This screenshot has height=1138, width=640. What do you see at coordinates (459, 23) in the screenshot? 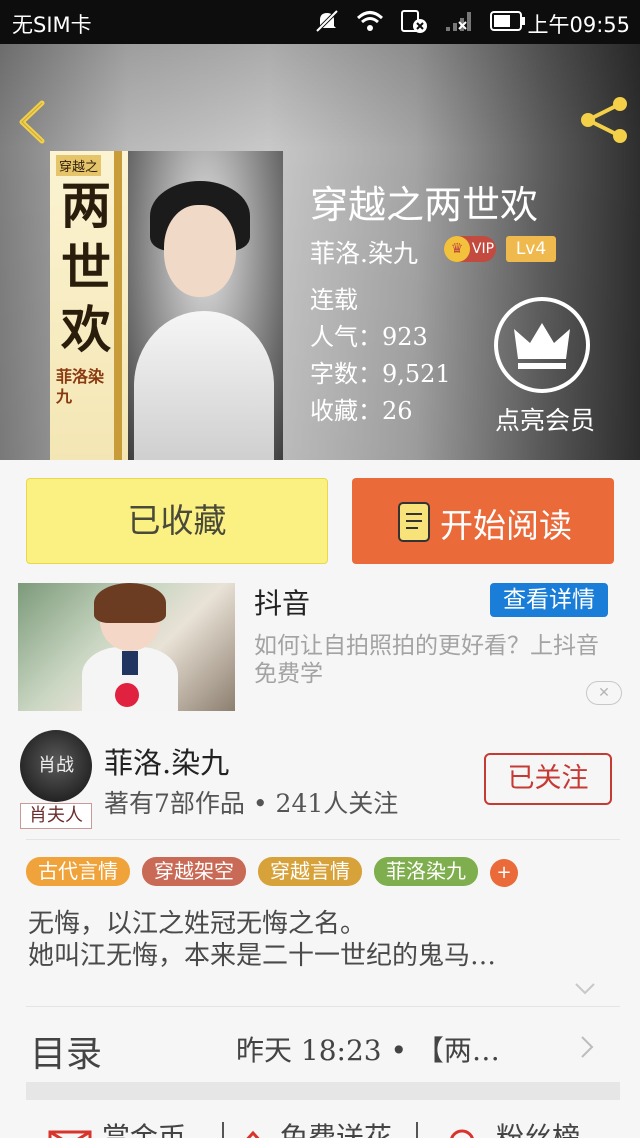
I see `signal-icon` at bounding box center [459, 23].